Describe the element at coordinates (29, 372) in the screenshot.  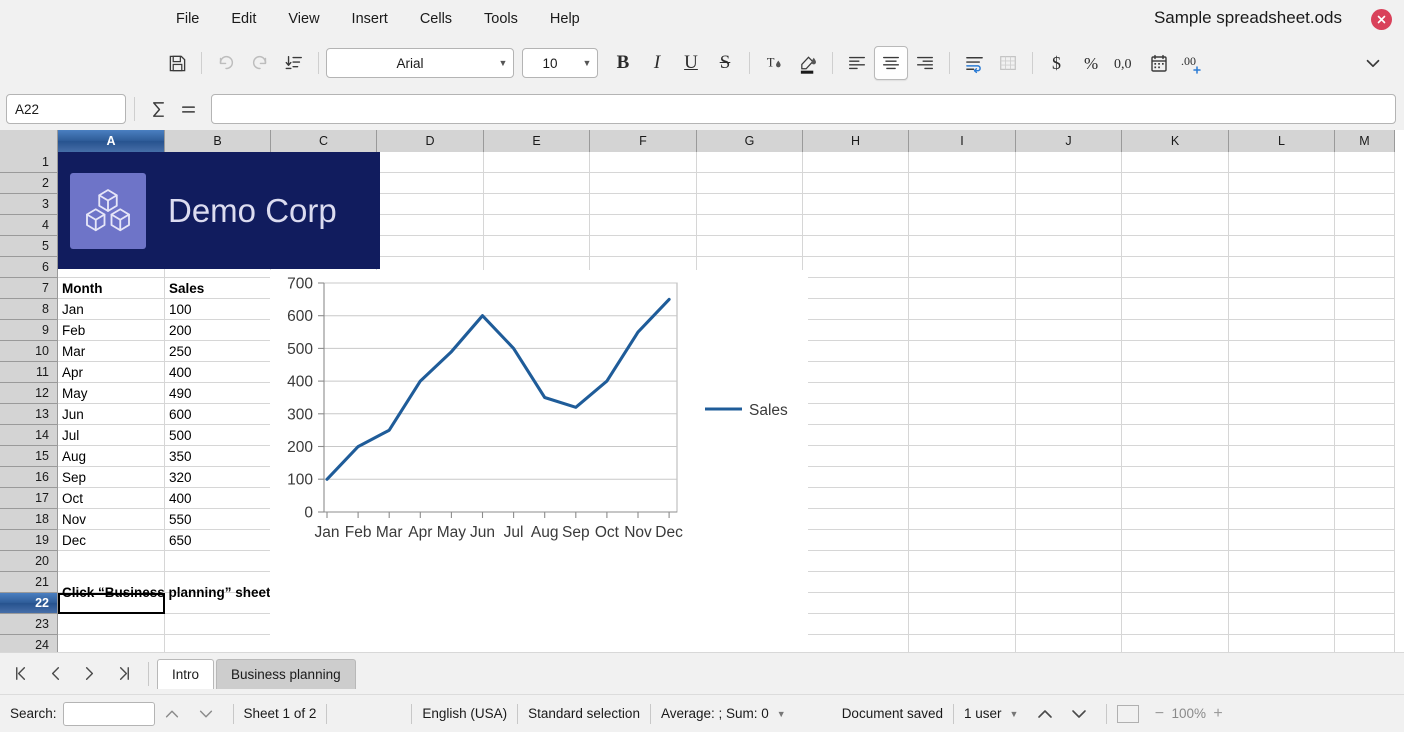
I see `row-header-11: 11` at that location.